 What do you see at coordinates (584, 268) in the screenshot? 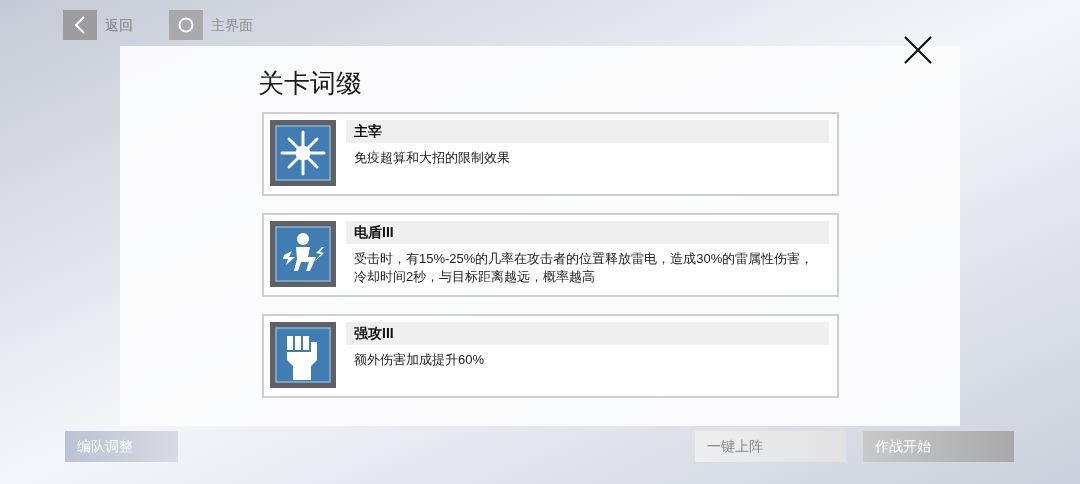
I see `affix-description: 受击时，有15%-25%的几率在攻击者的位置释放雷电，造成30%的雷属性伤害，冷却时间2秒，与目标距离越远，概率越高` at bounding box center [584, 268].